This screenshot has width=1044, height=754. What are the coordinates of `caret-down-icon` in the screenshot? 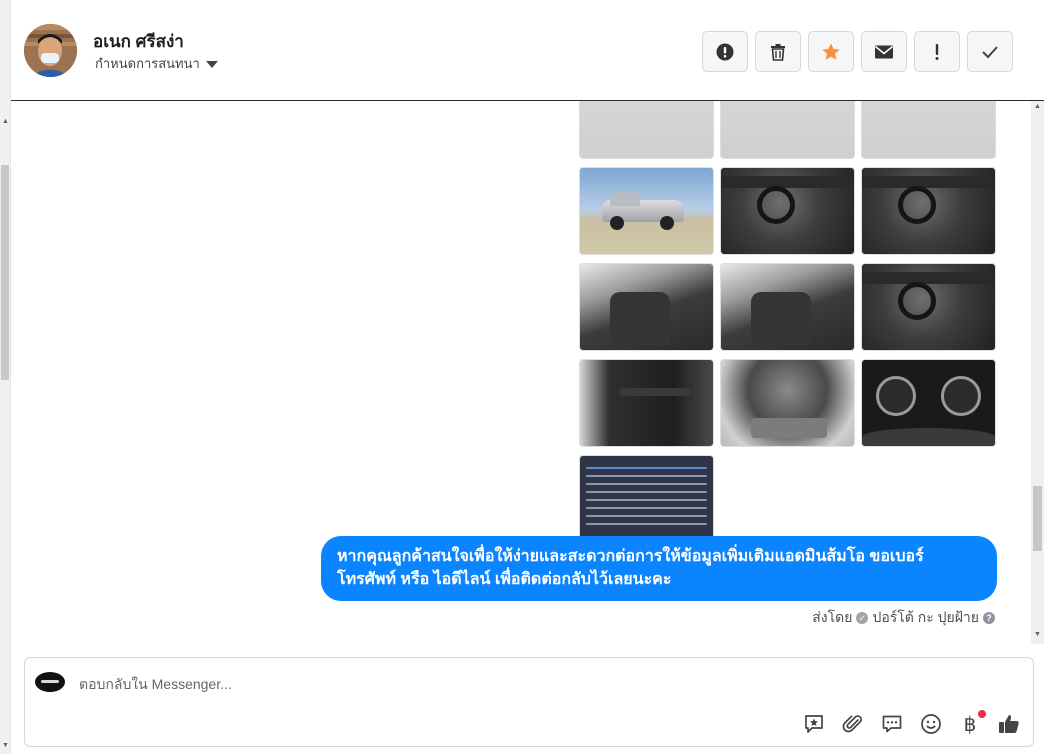 It's located at (211, 64).